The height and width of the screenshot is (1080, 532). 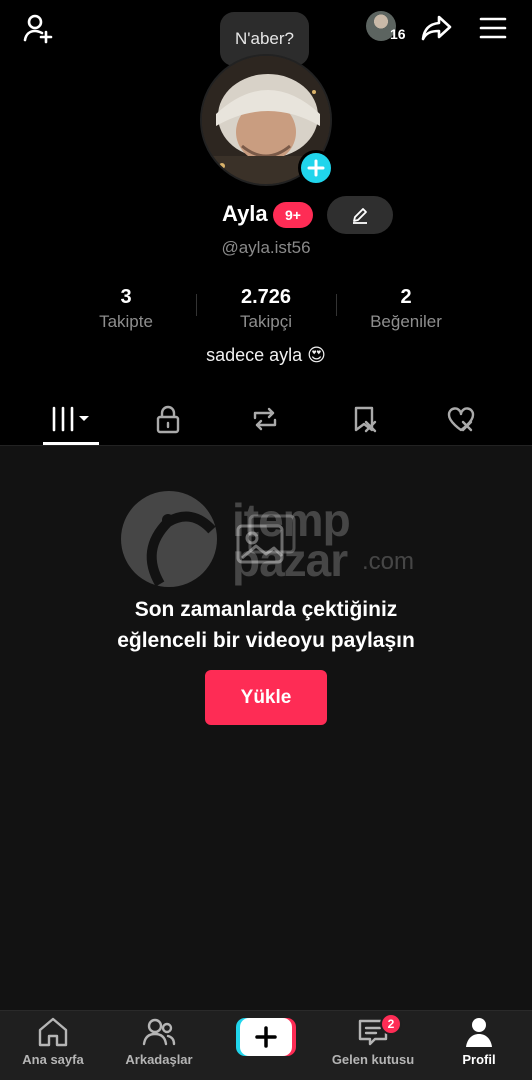 What do you see at coordinates (373, 1045) in the screenshot?
I see `nav-inbox: Gelen kutusu` at bounding box center [373, 1045].